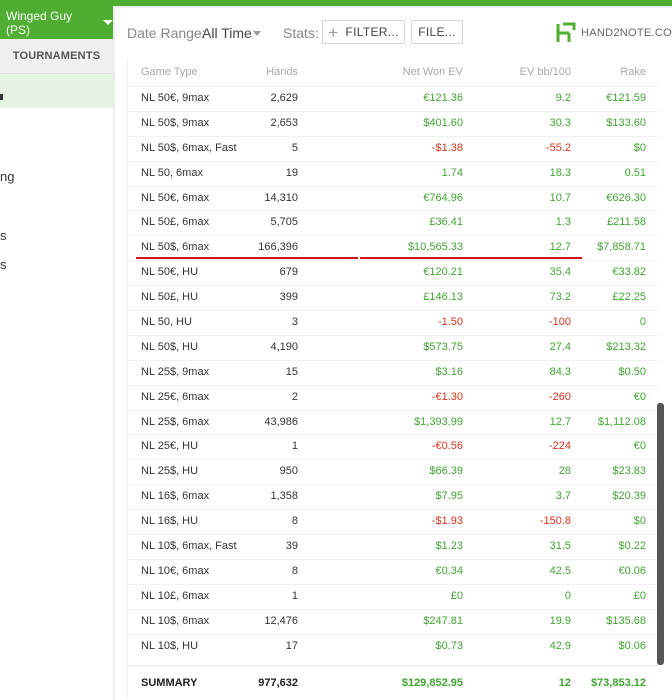 This screenshot has height=700, width=672. What do you see at coordinates (227, 33) in the screenshot?
I see `date-range-select: All Time` at bounding box center [227, 33].